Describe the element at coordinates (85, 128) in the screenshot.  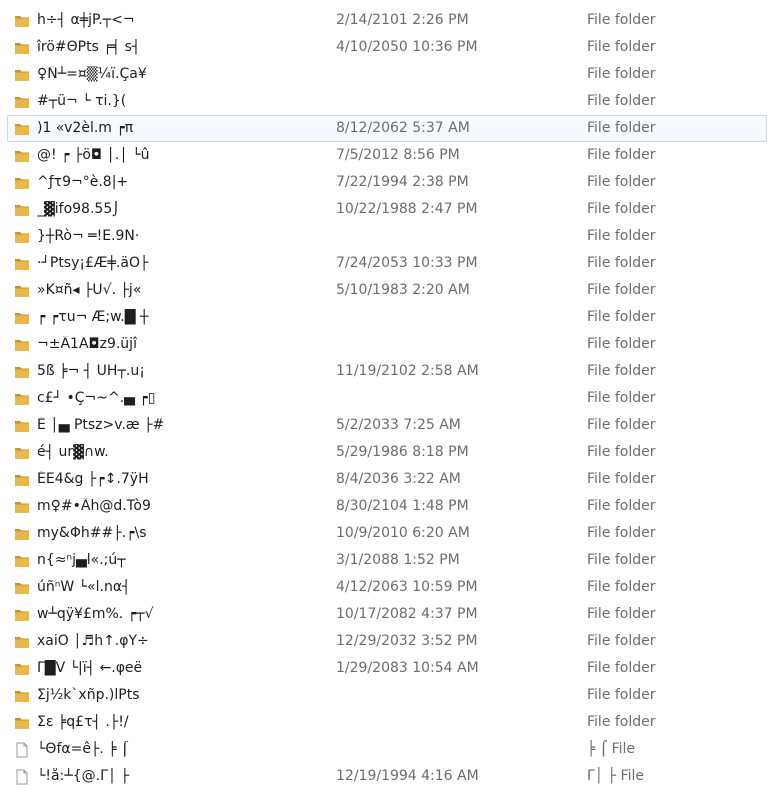
I see `file-name: )1 «v2èl.m ┍π` at that location.